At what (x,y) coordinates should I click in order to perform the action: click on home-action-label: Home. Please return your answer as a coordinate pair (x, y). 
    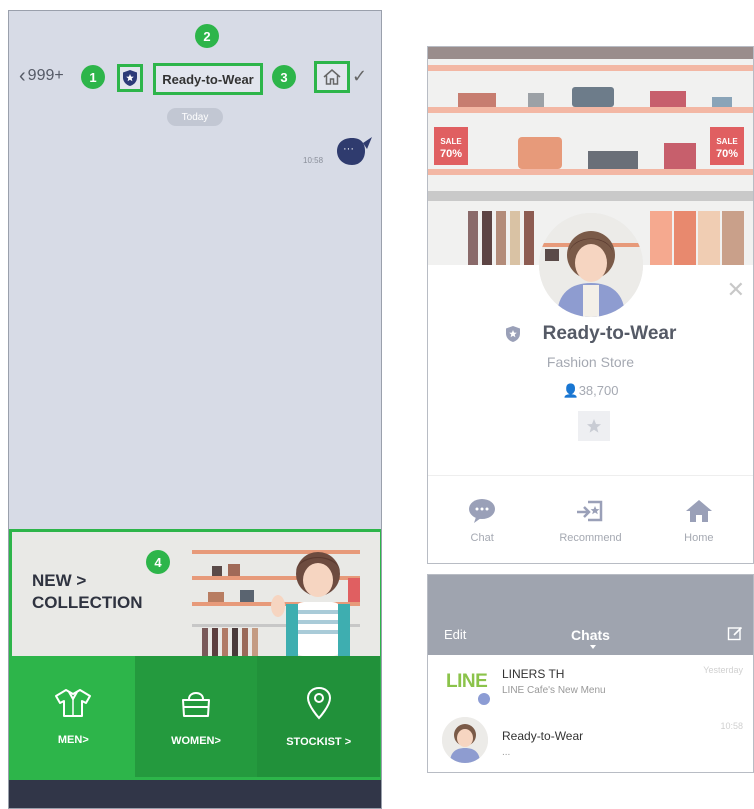
    Looking at the image, I should click on (699, 537).